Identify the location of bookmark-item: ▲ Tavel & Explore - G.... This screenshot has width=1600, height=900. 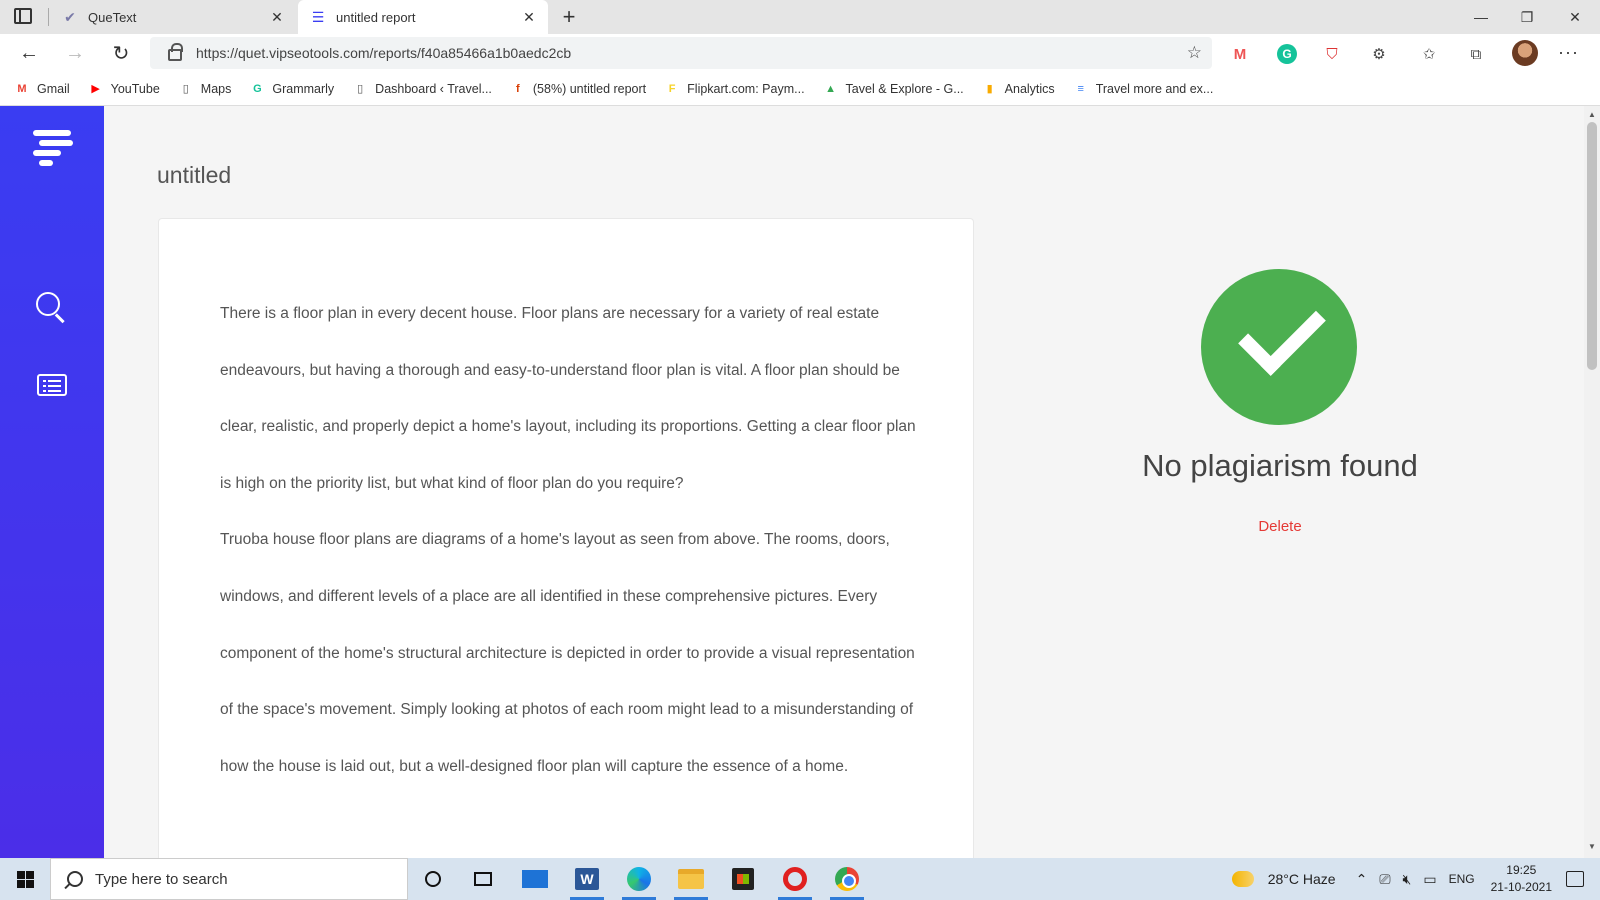
(893, 89).